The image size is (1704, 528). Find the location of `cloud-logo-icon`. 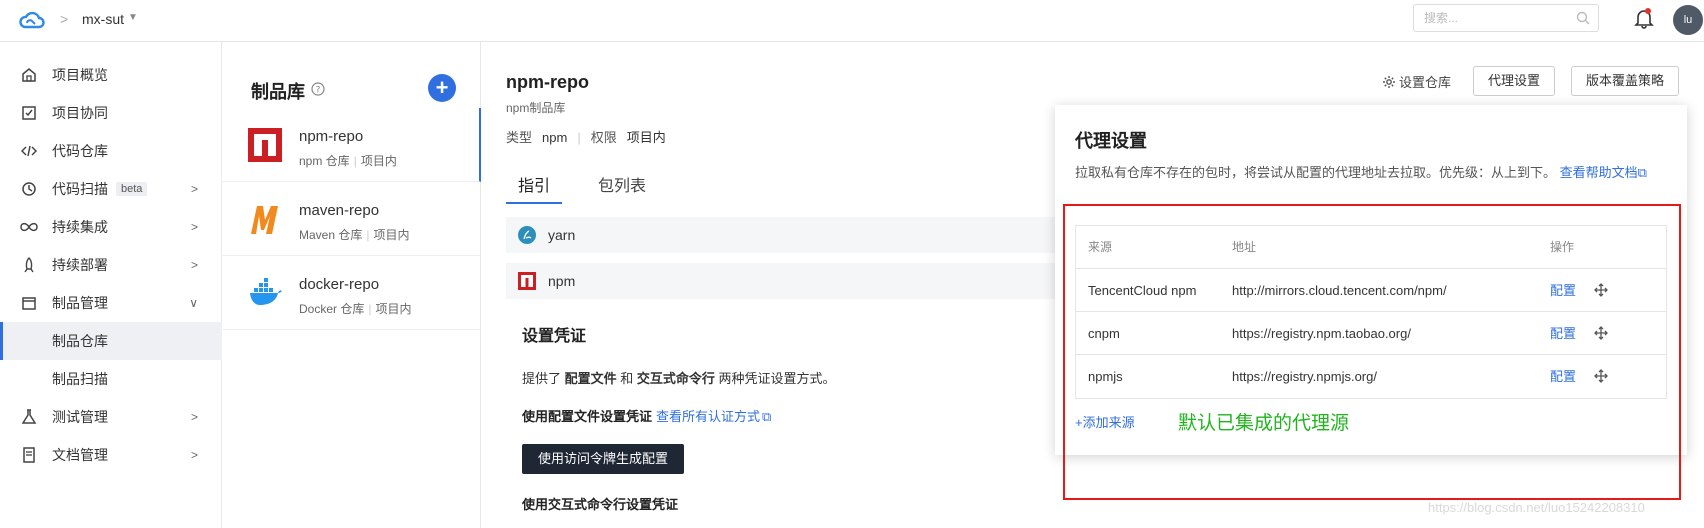

cloud-logo-icon is located at coordinates (32, 20).